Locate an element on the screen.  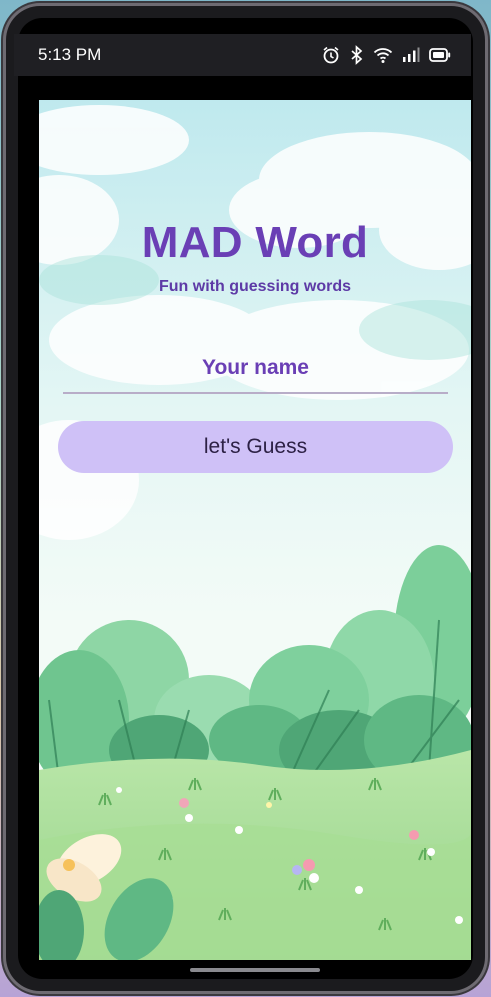
wifi-icon is located at coordinates (383, 55).